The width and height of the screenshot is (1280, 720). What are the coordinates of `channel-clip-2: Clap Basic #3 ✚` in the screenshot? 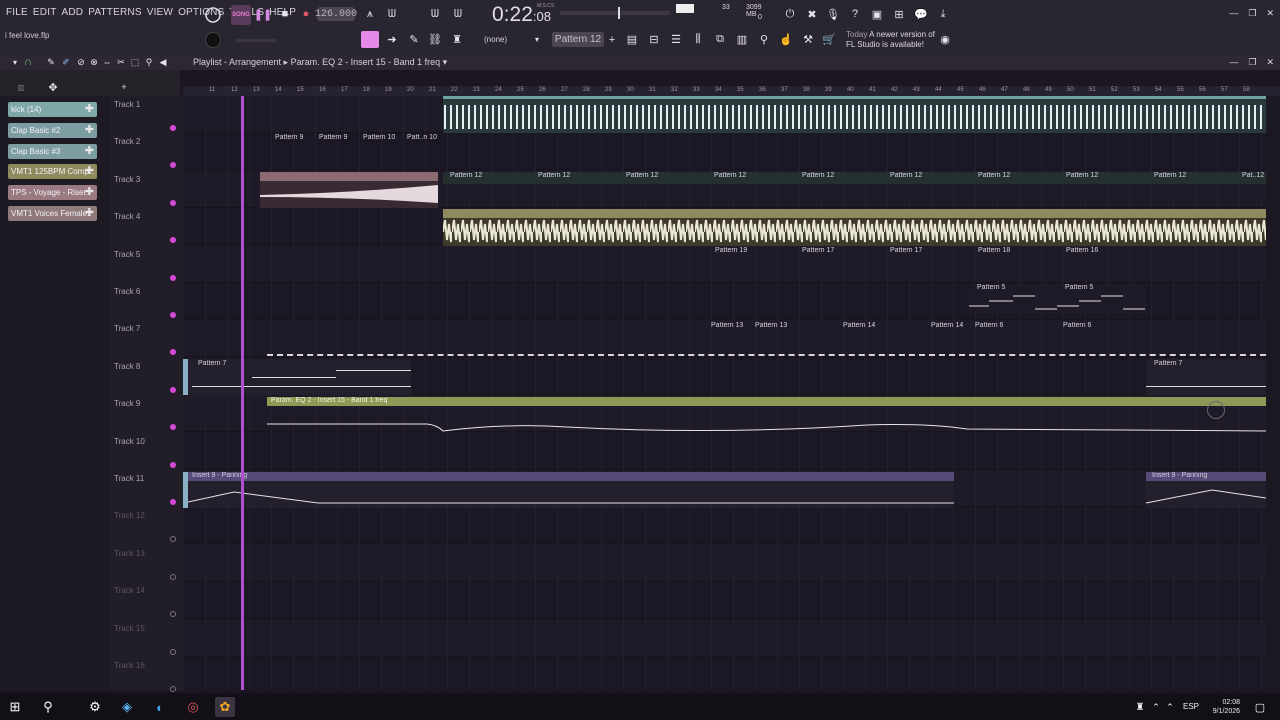 It's located at (52, 151).